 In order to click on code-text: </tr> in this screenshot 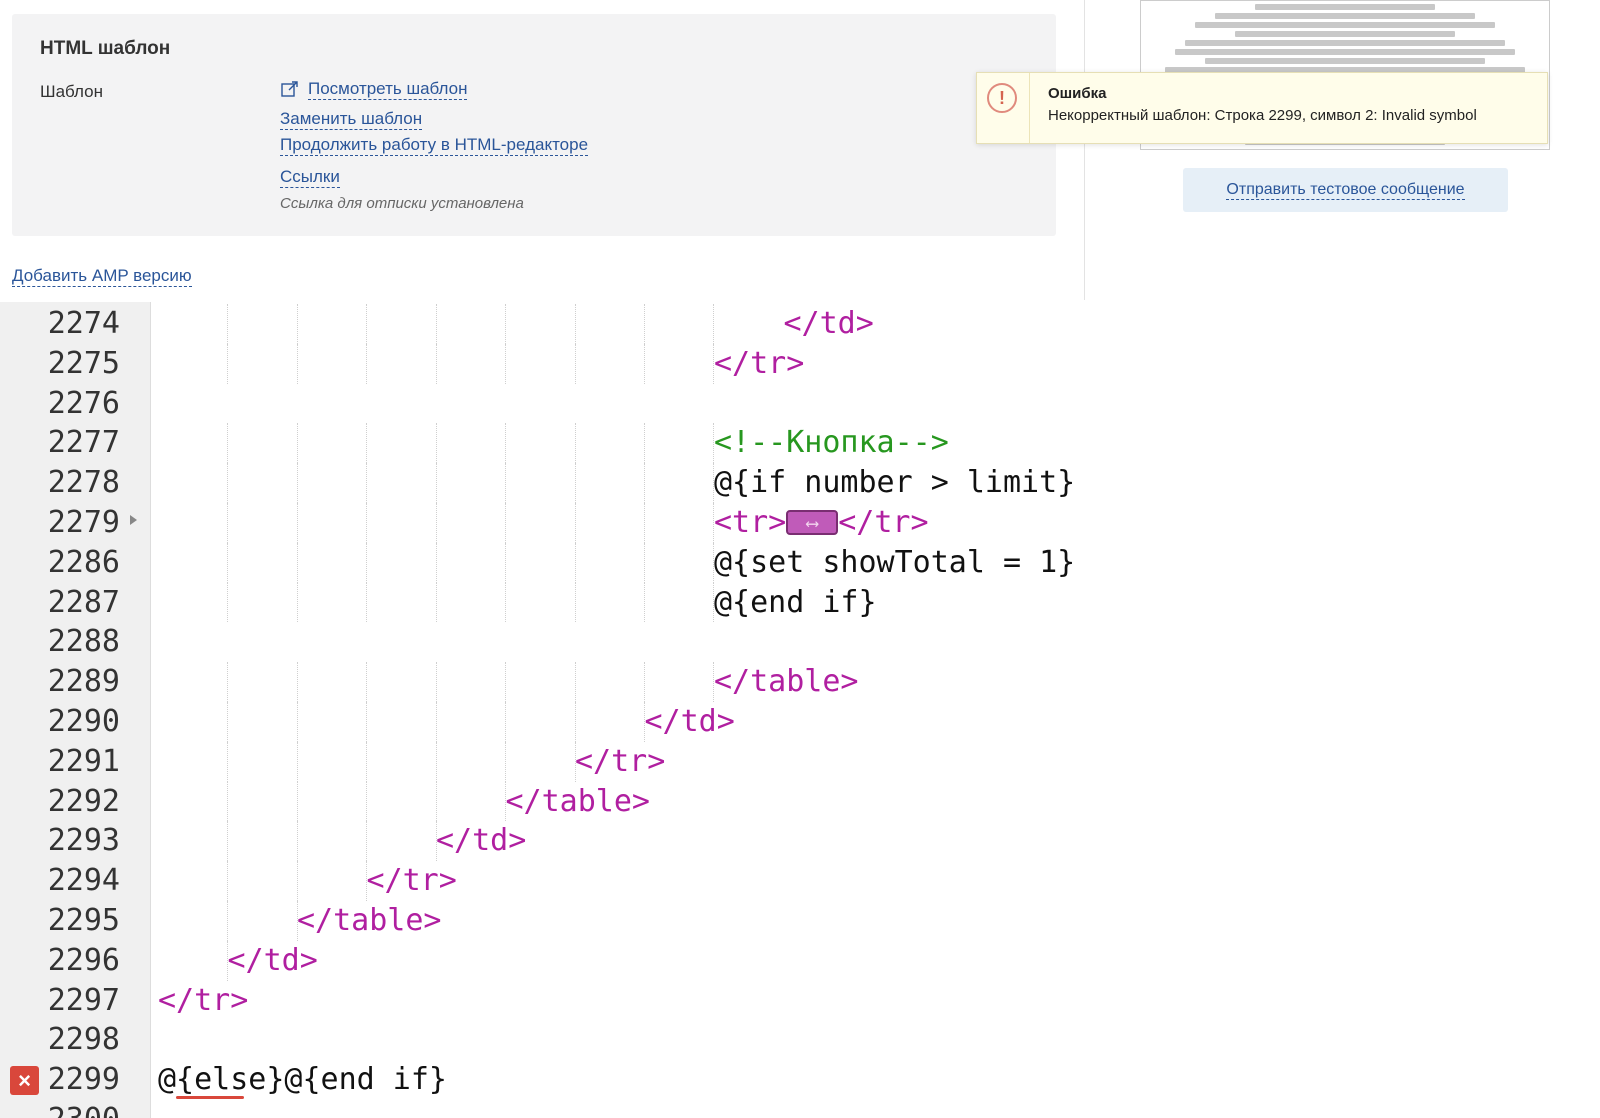, I will do `click(759, 364)`.